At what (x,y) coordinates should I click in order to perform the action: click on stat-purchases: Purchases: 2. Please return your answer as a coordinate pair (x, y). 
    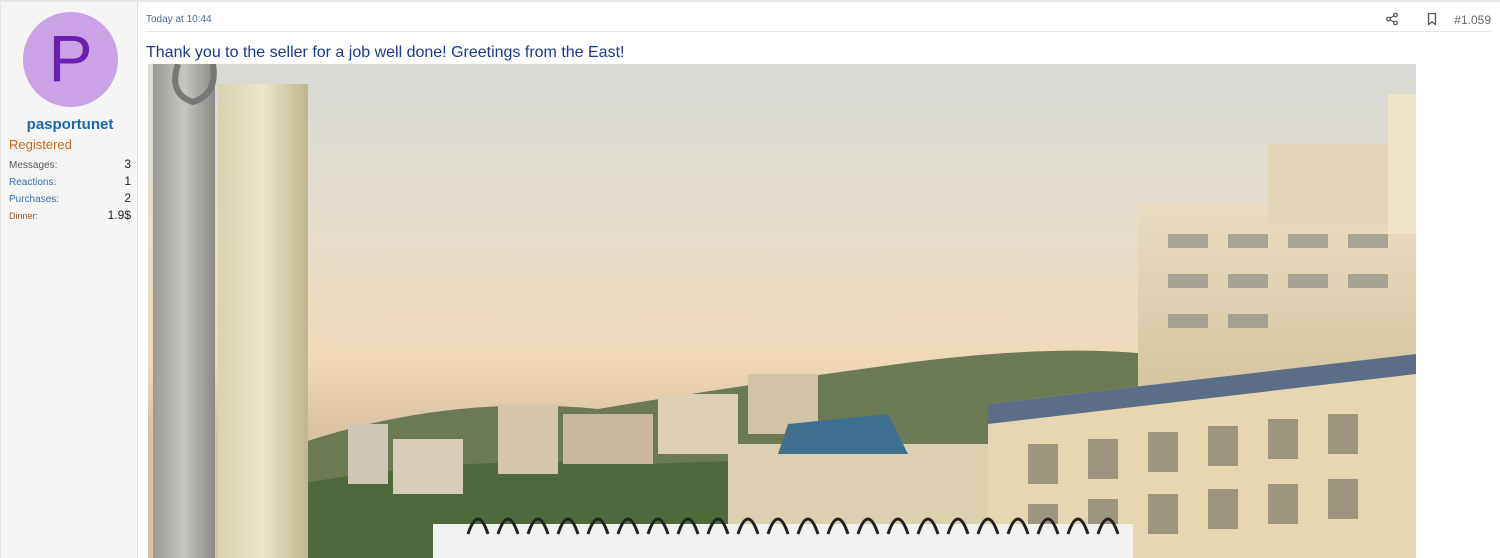
    Looking at the image, I should click on (69, 199).